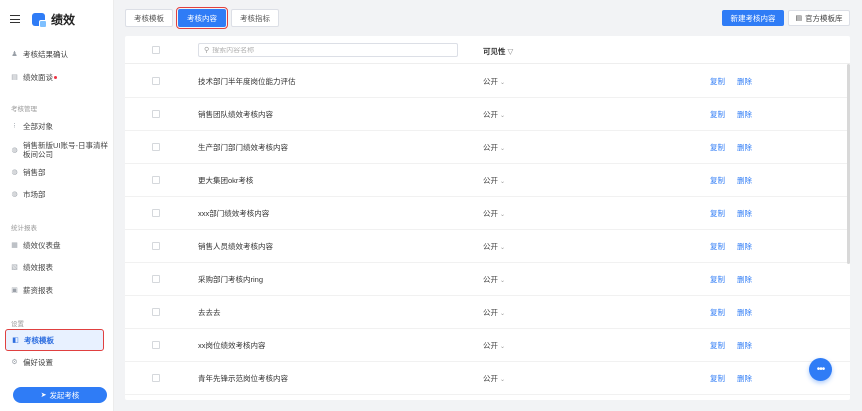 This screenshot has height=411, width=862. Describe the element at coordinates (156, 50) in the screenshot. I see `select-all-checkbox` at that location.